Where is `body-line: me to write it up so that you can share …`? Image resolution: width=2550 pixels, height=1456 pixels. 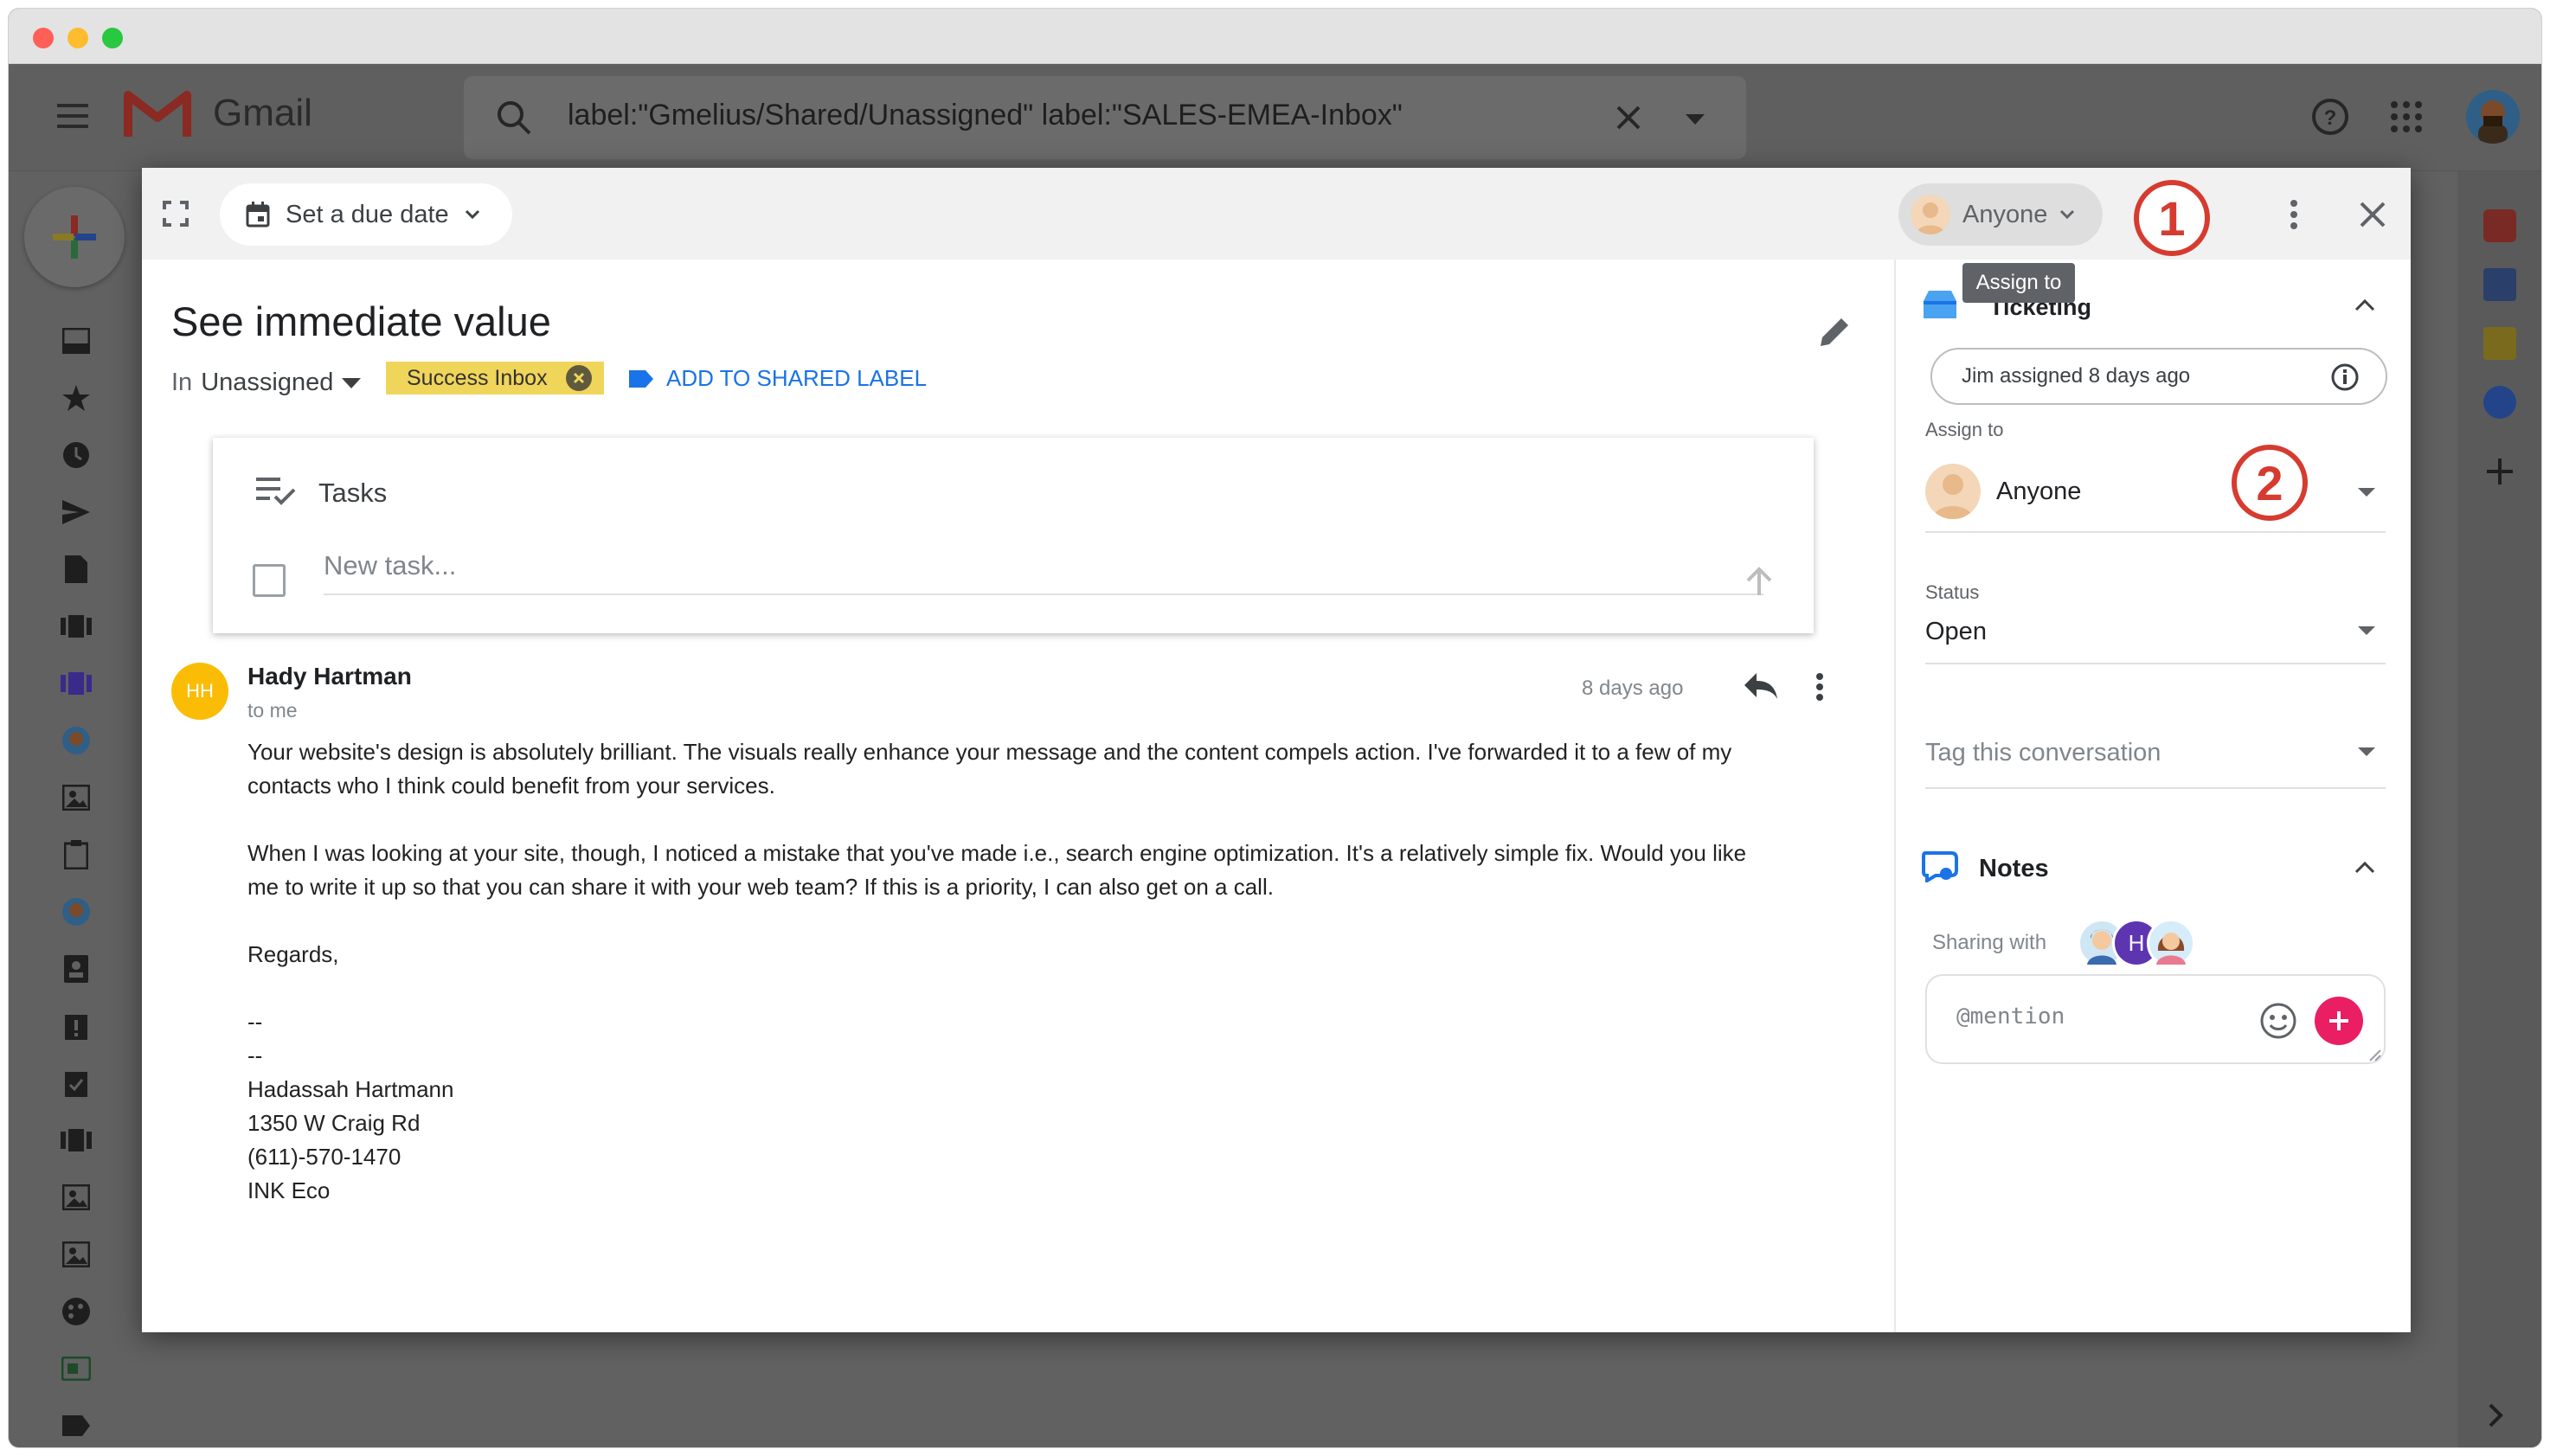 body-line: me to write it up so that you can share … is located at coordinates (761, 887).